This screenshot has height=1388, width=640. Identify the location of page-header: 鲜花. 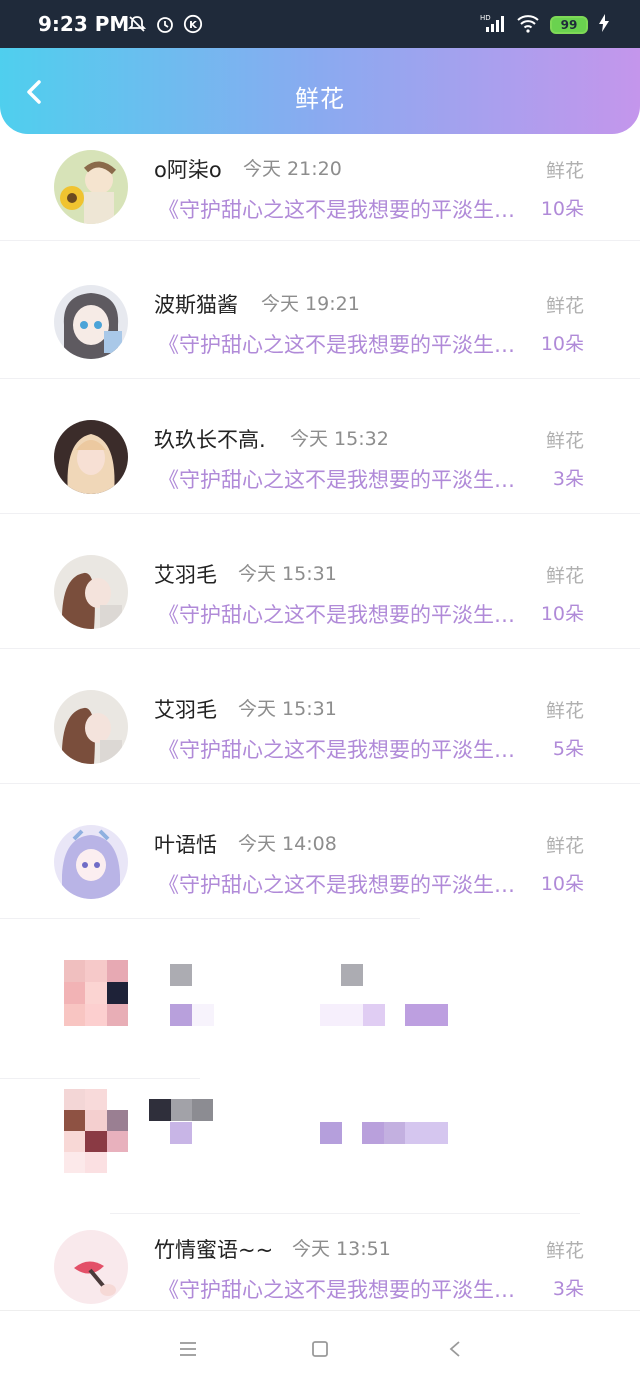
(320, 91).